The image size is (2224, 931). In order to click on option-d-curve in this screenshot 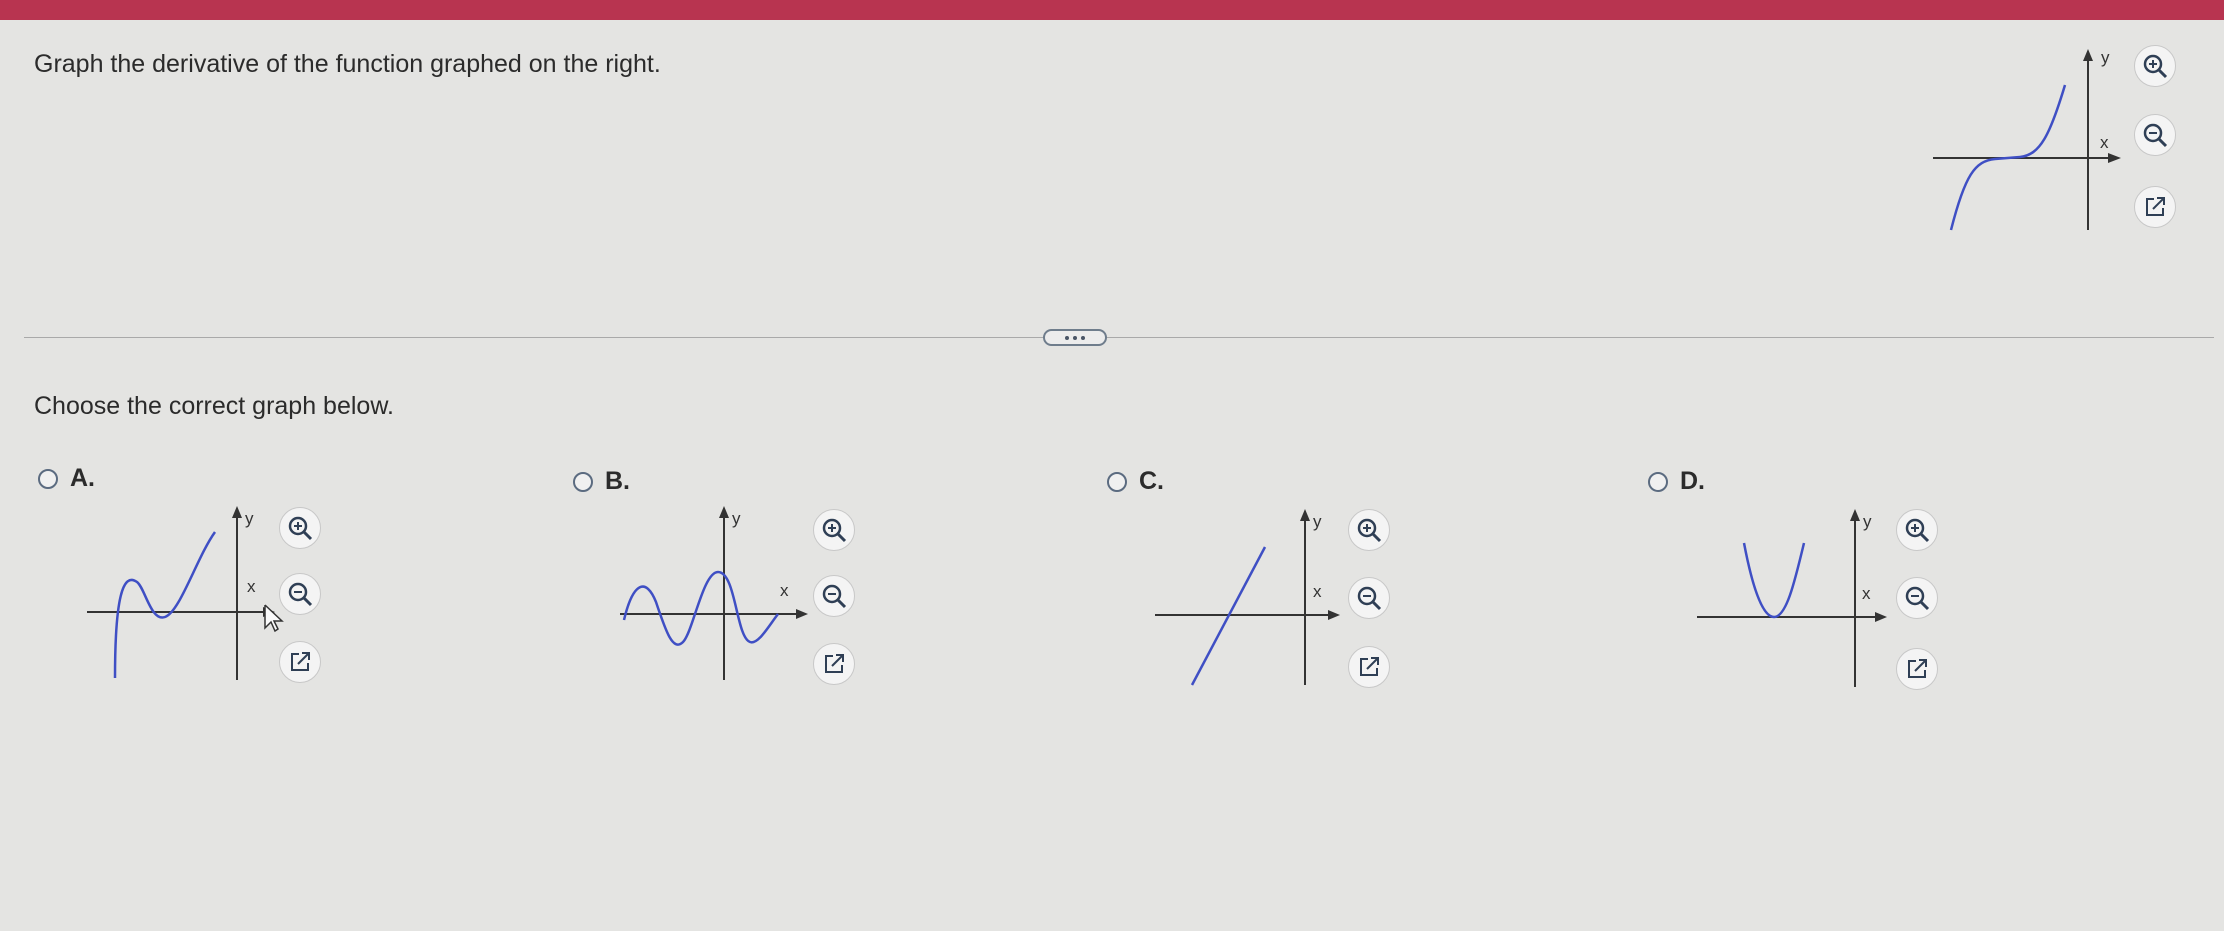, I will do `click(1774, 580)`.